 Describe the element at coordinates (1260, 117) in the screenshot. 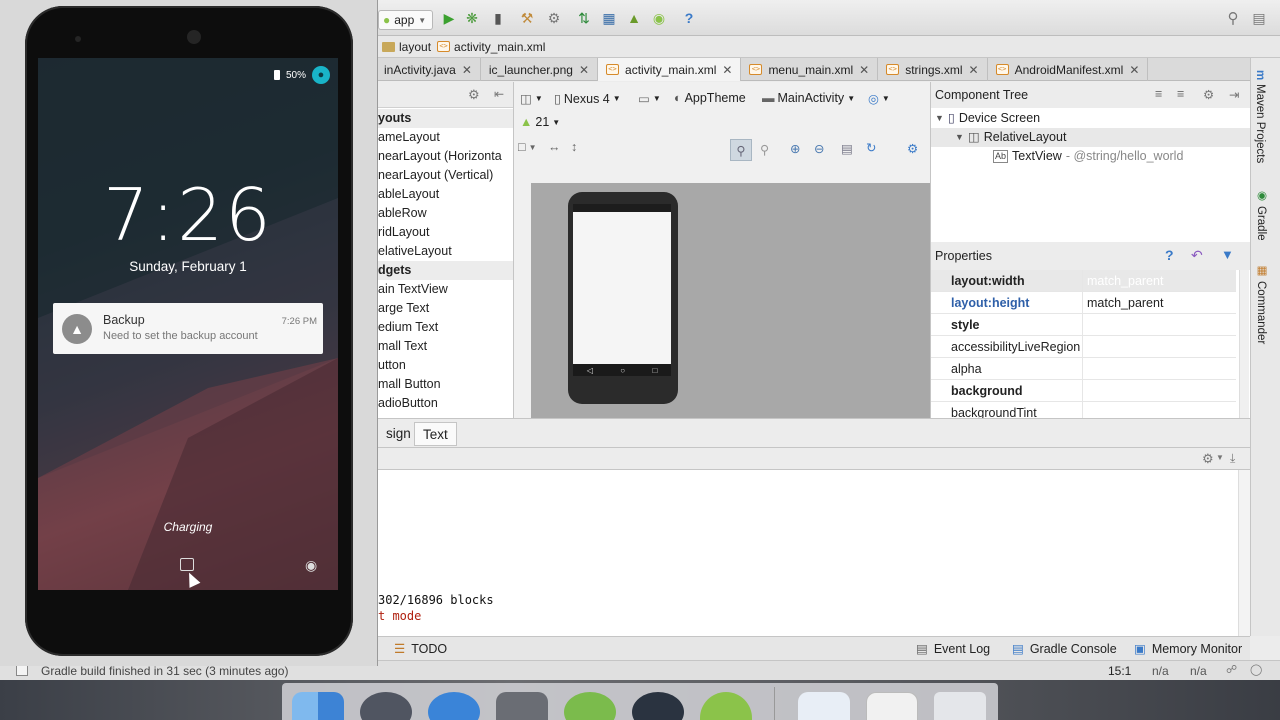

I see `maven-projects-button: m Maven Projects` at that location.